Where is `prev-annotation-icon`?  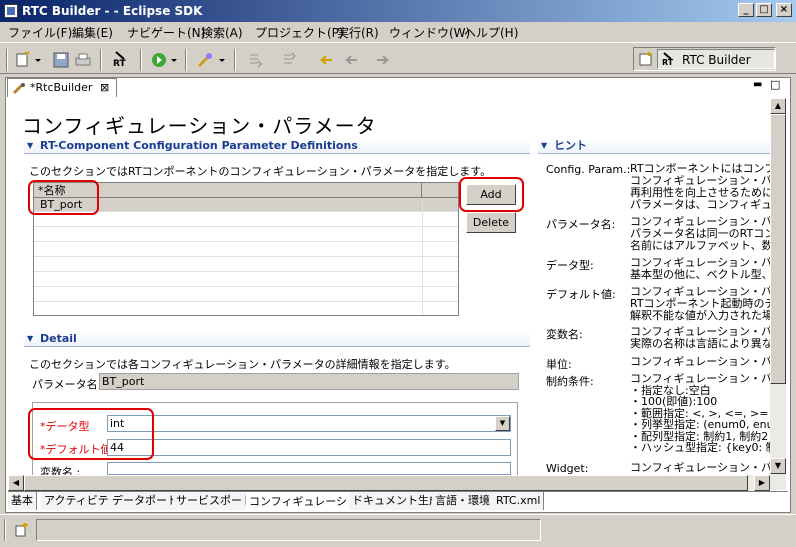
prev-annotation-icon is located at coordinates (289, 60).